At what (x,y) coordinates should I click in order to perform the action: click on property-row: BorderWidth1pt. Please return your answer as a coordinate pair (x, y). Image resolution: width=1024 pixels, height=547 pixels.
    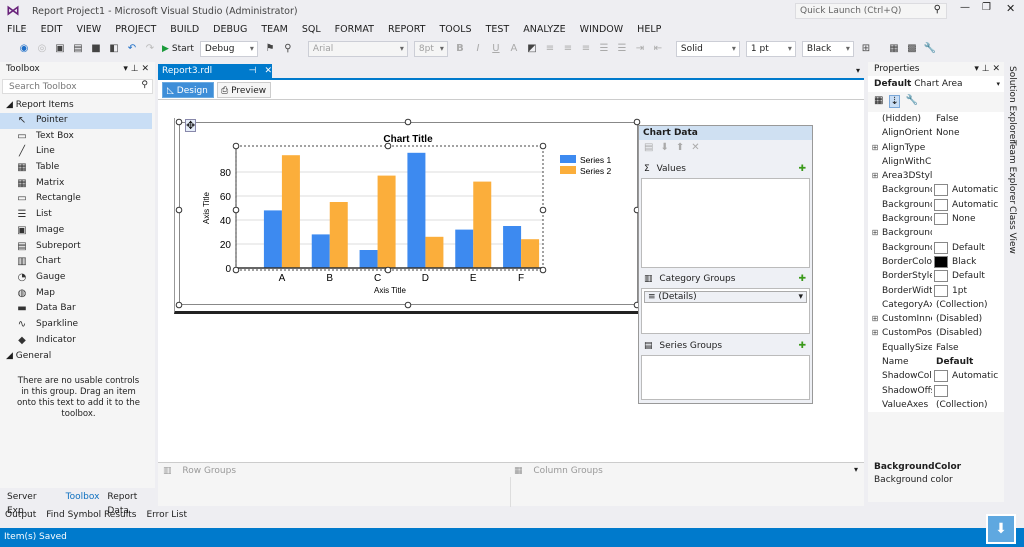
    Looking at the image, I should click on (936, 291).